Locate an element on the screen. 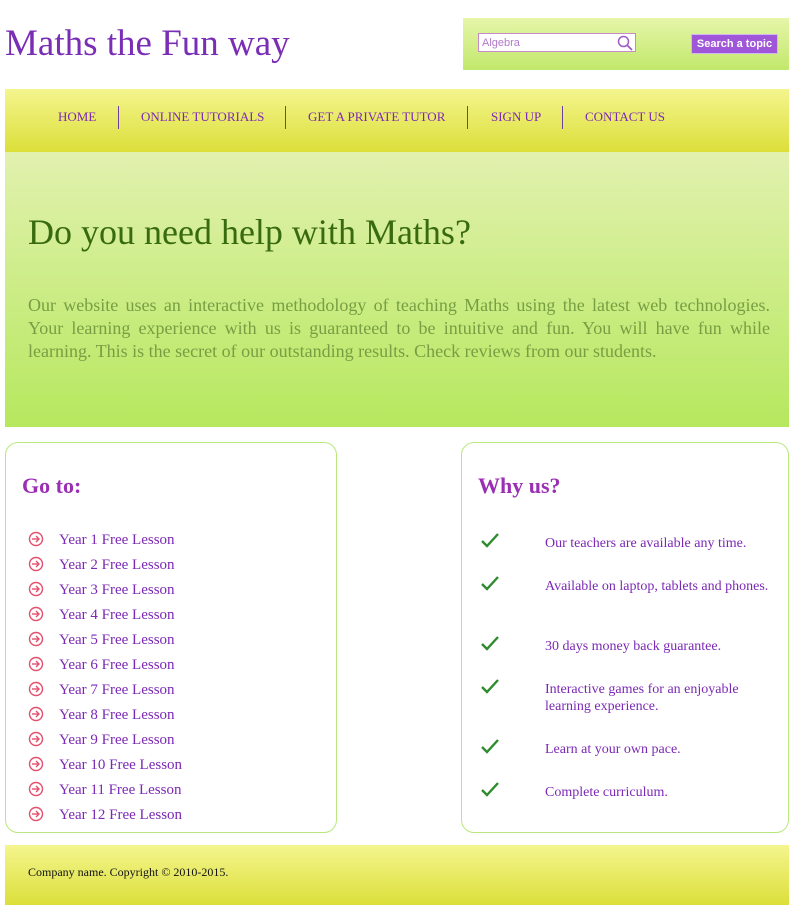 This screenshot has width=789, height=915. nav-contact-us: CONTACT US is located at coordinates (625, 117).